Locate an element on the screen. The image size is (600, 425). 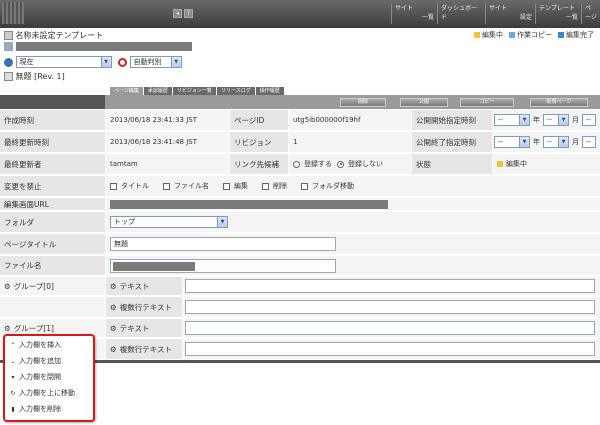
group-1-text-input is located at coordinates (390, 328).